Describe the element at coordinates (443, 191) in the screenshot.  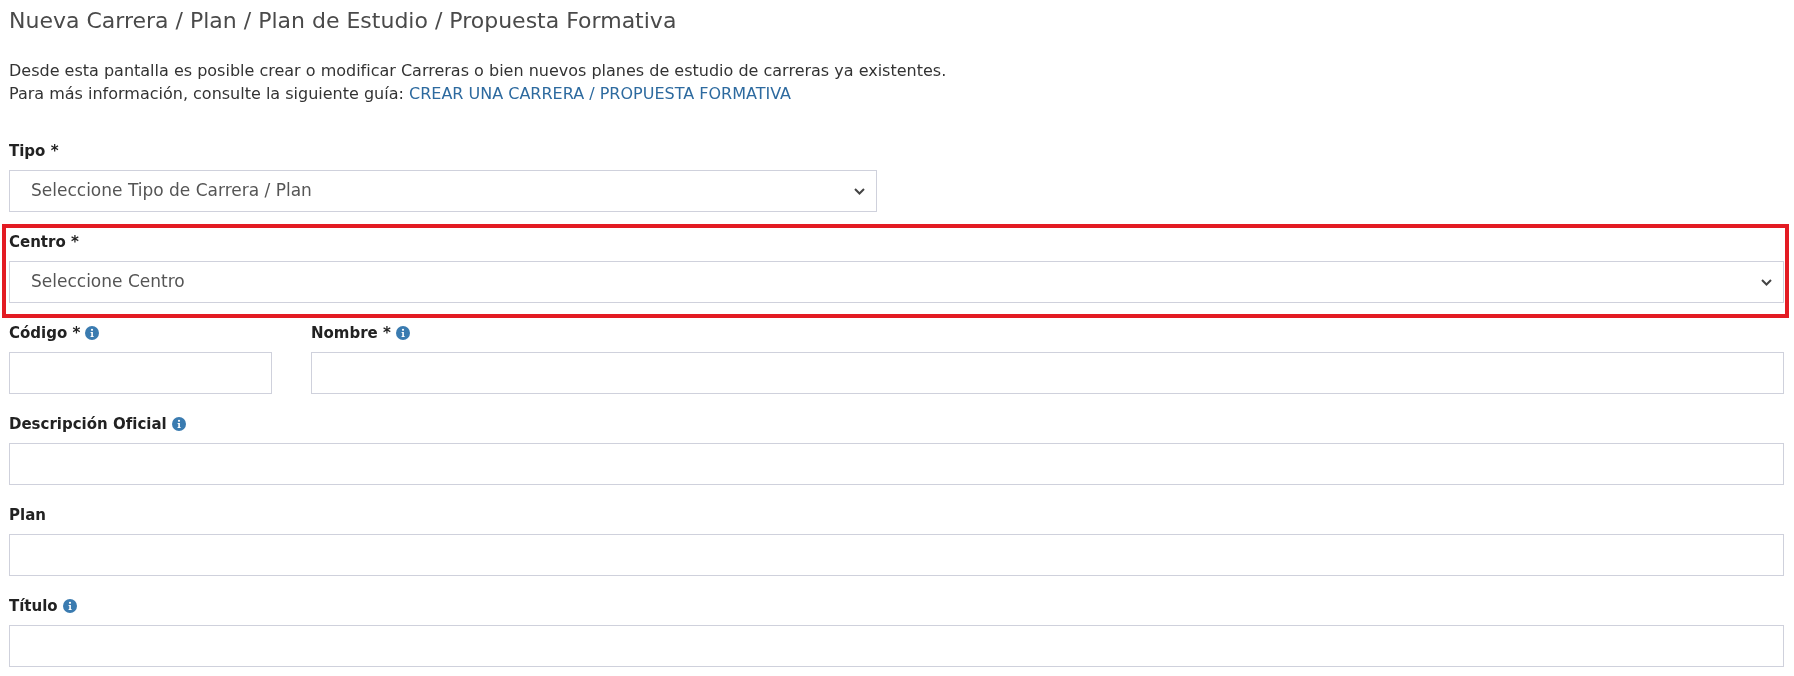
I see `dropdown: Seleccione Tipo de Carrera / Plan` at that location.